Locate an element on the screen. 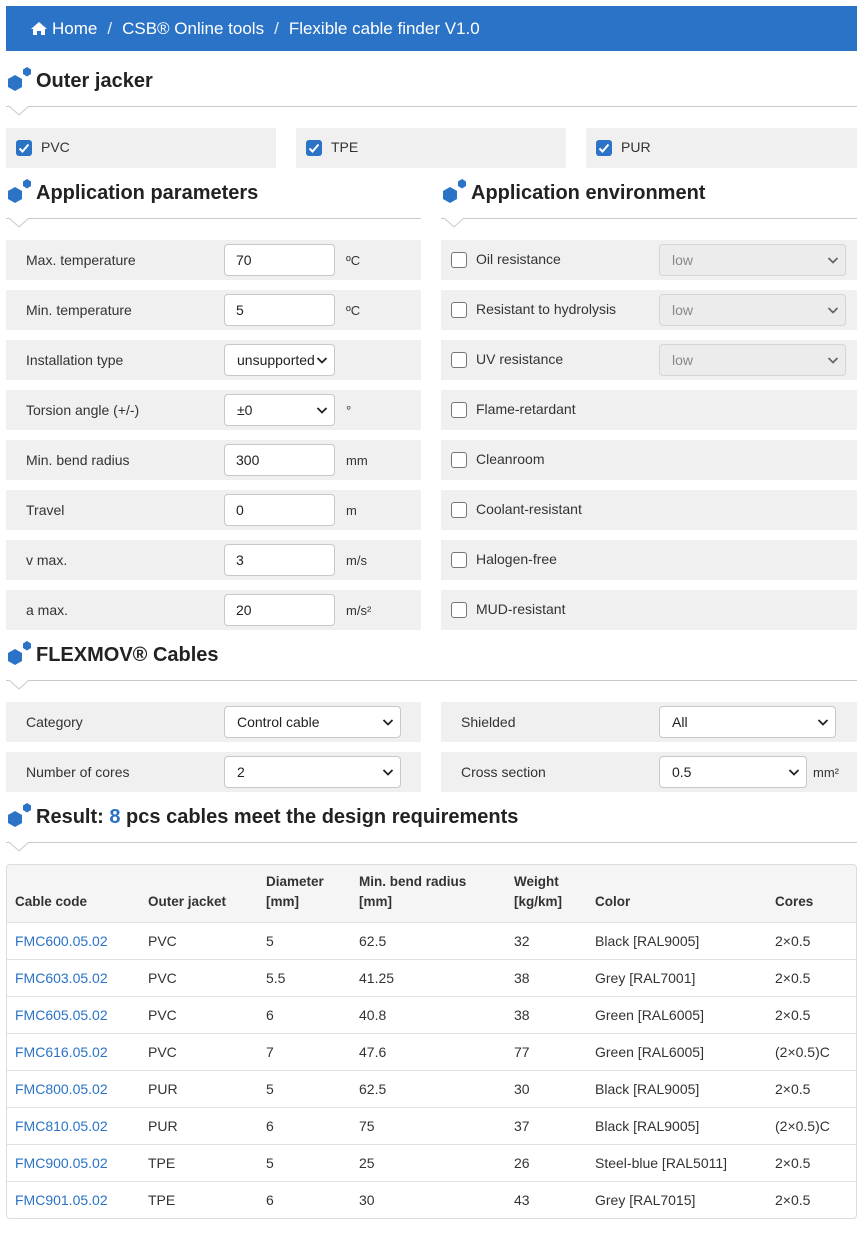  cell-cable-code: FMC605.05.02 is located at coordinates (73, 1014).